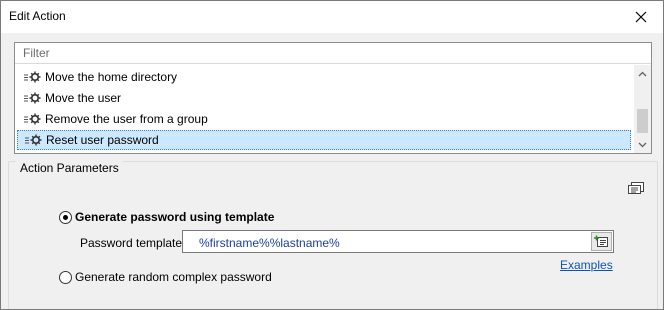 The height and width of the screenshot is (310, 664). I want to click on insert-macro-button, so click(601, 241).